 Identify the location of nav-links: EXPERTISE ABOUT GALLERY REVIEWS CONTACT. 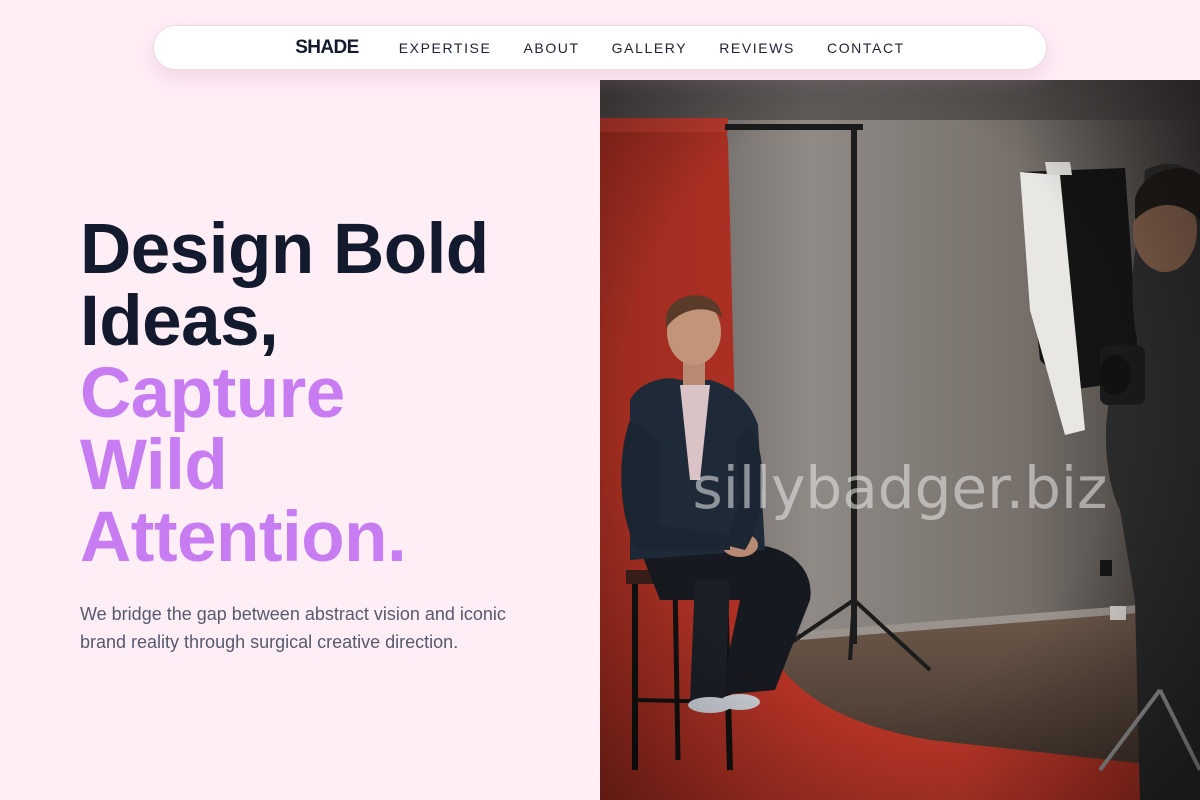
(652, 48).